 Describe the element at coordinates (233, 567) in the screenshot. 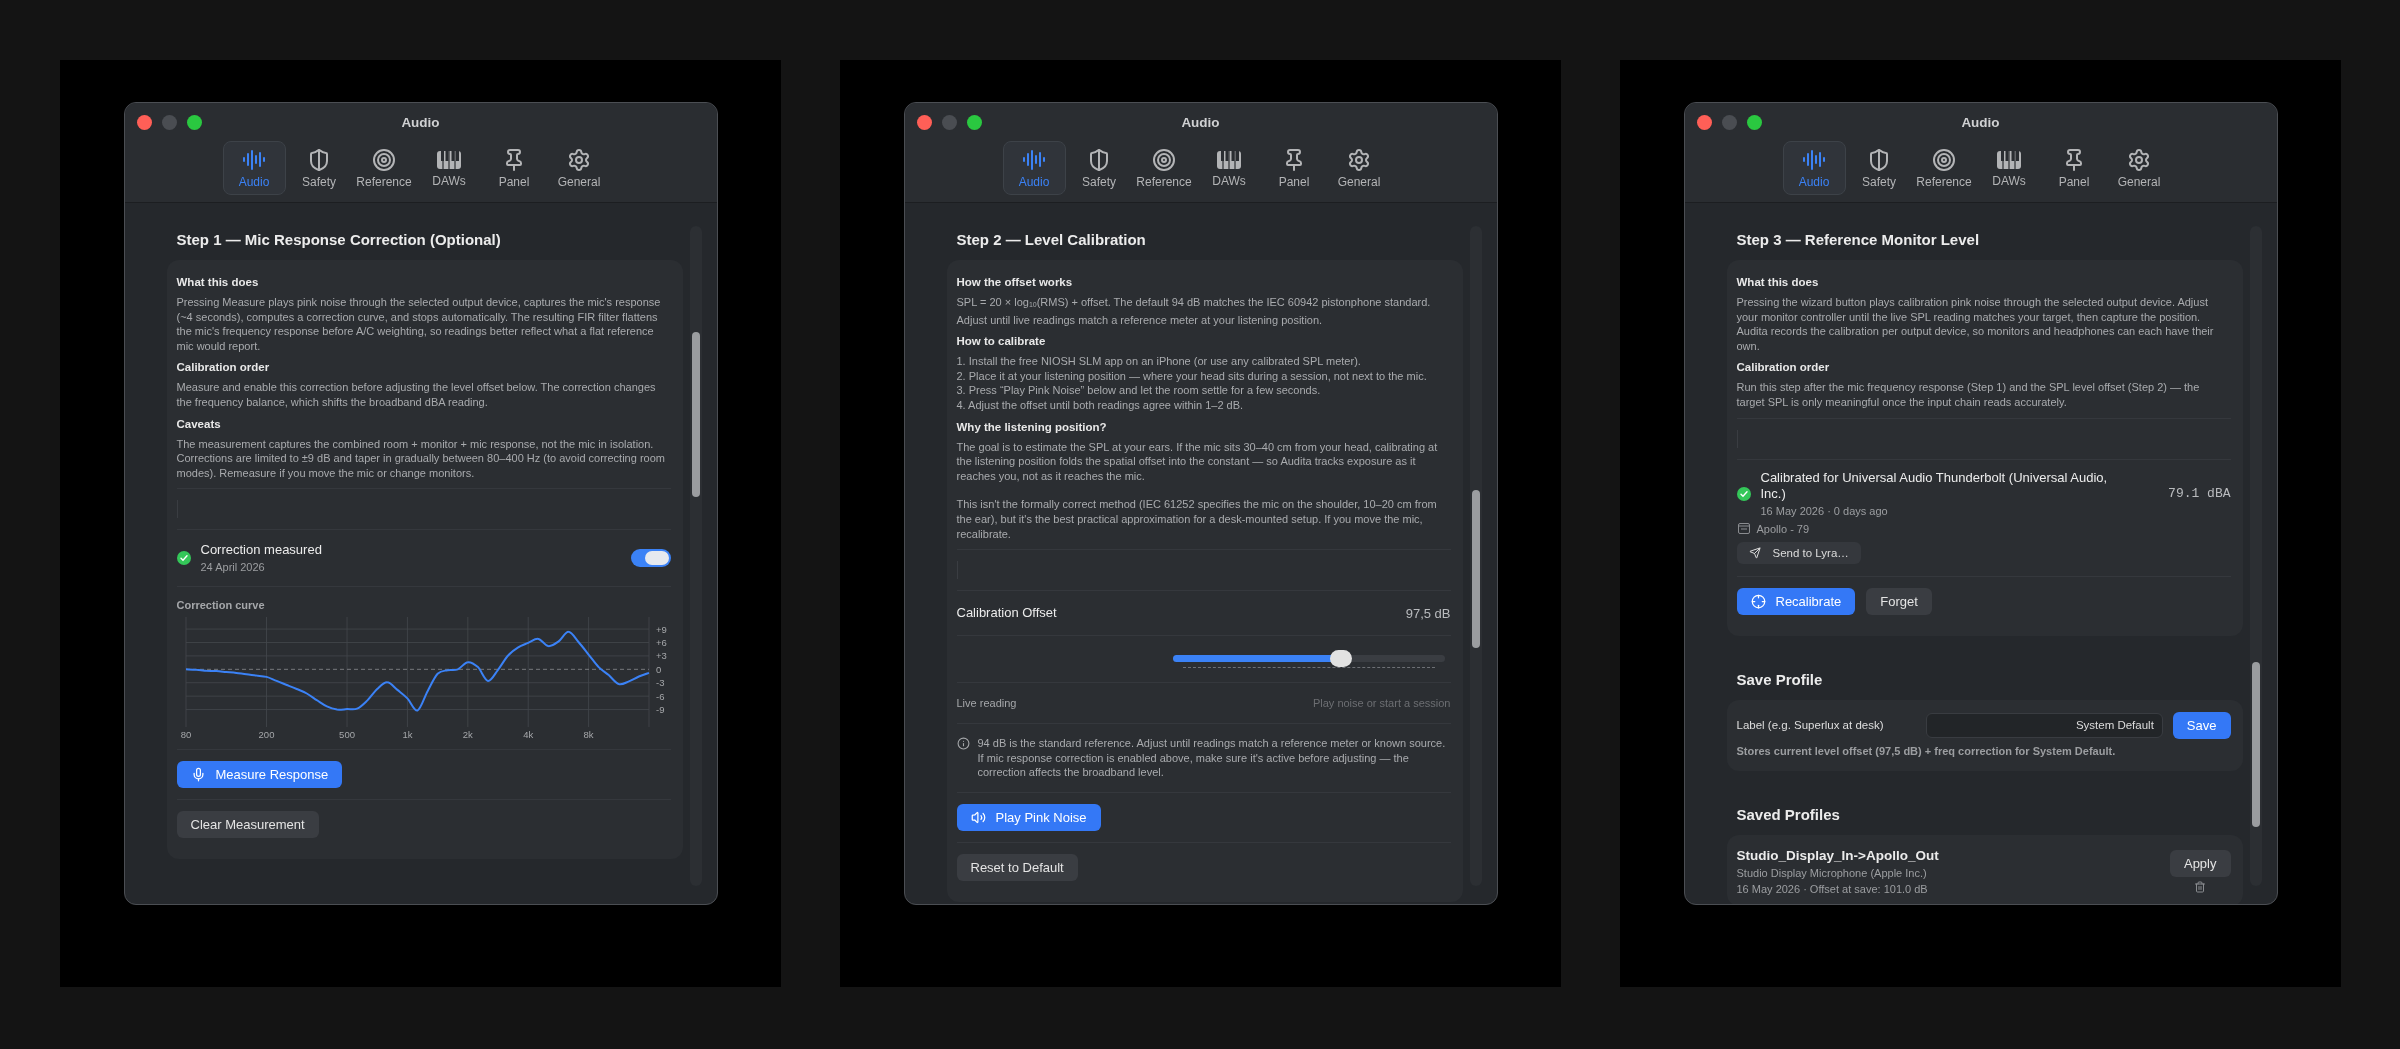

I see `status-date: 24 April 2026` at that location.